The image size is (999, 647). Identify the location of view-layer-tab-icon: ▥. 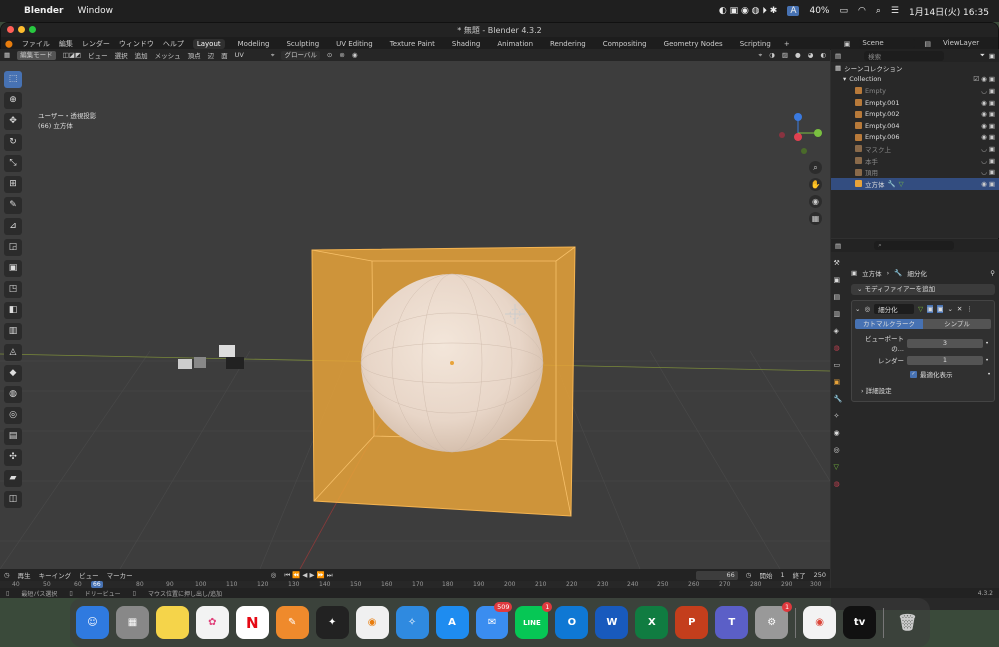
(839, 315).